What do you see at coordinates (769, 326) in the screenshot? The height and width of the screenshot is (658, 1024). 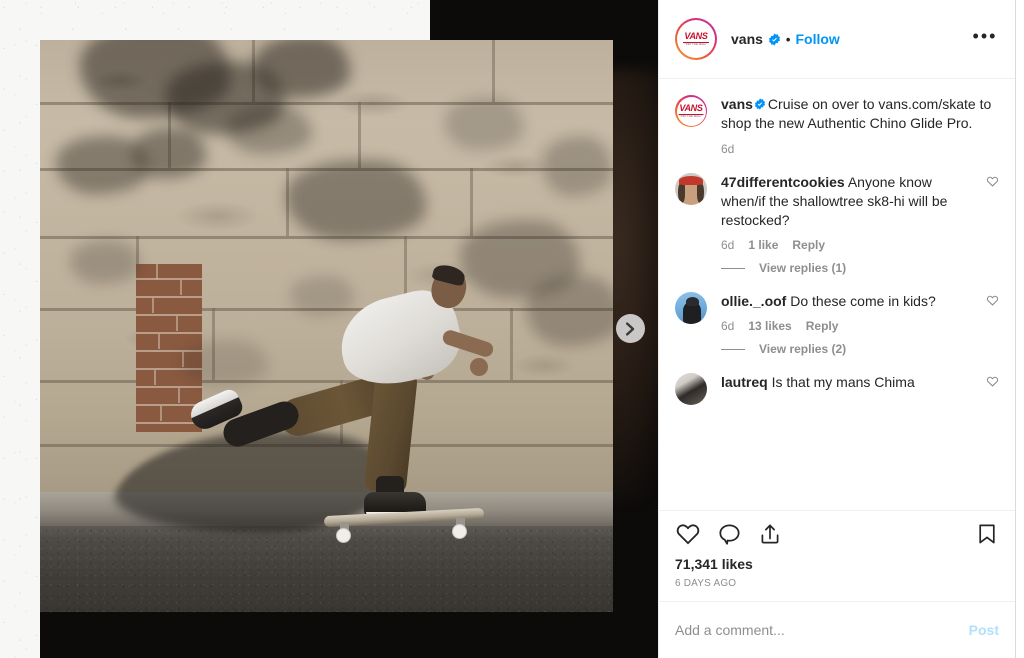 I see `comment-likes: 13 likes` at bounding box center [769, 326].